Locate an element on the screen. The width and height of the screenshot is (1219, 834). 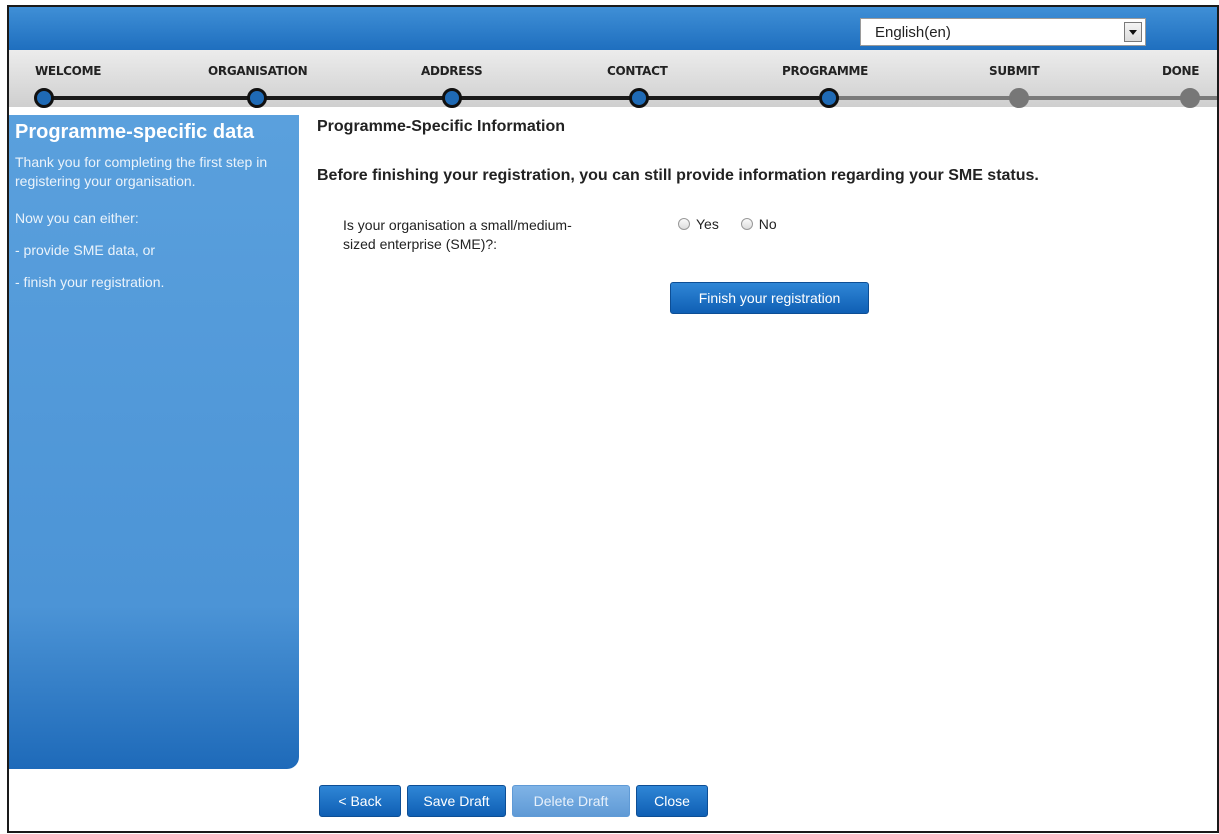
sidebar-option-sme: - provide SME data, or is located at coordinates (85, 250).